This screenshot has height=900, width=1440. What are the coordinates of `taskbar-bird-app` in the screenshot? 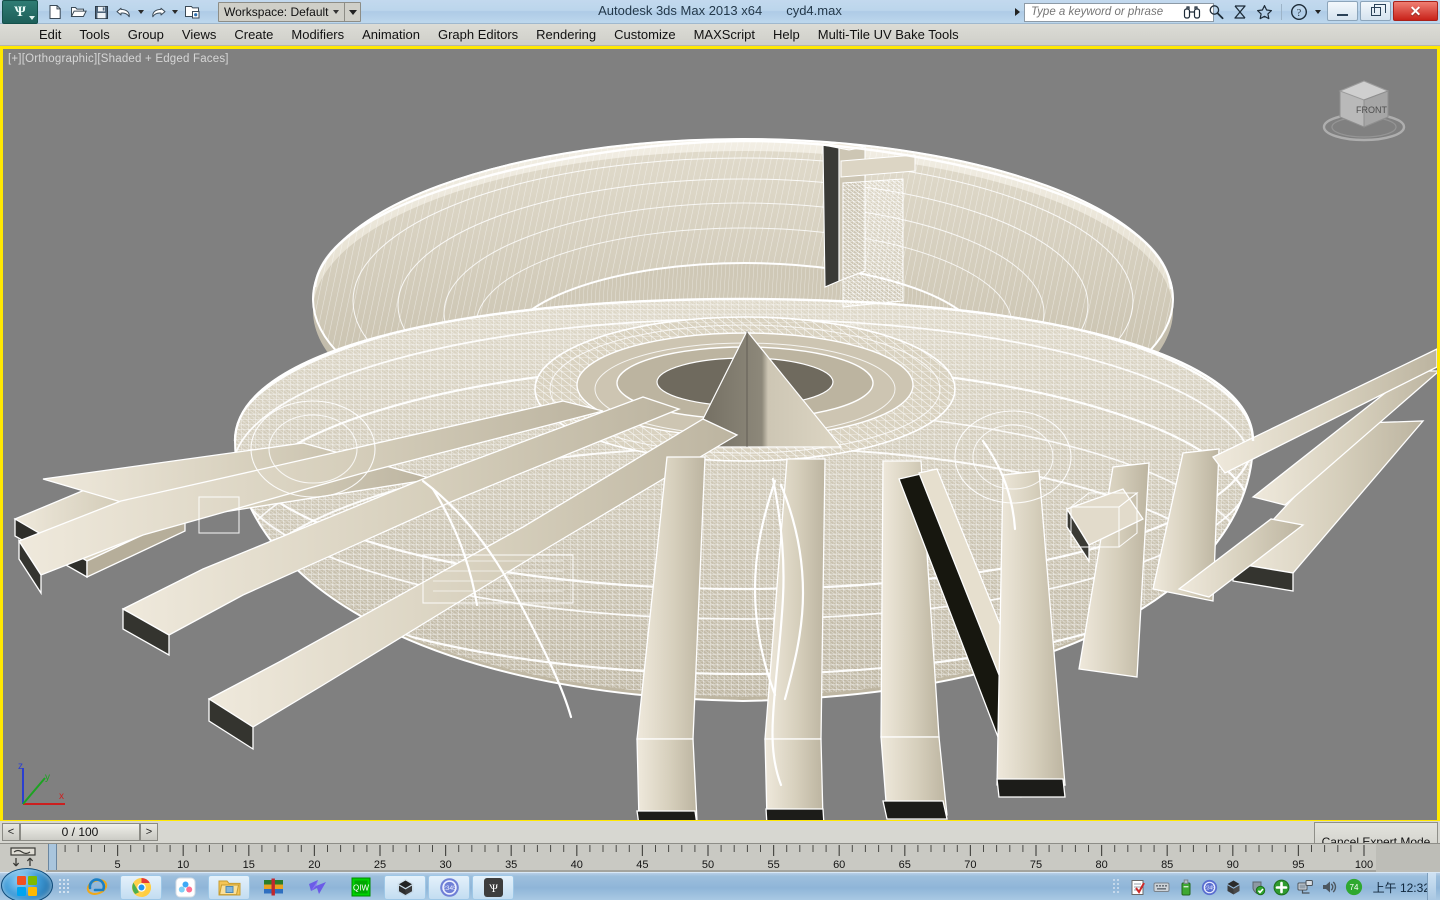 It's located at (317, 887).